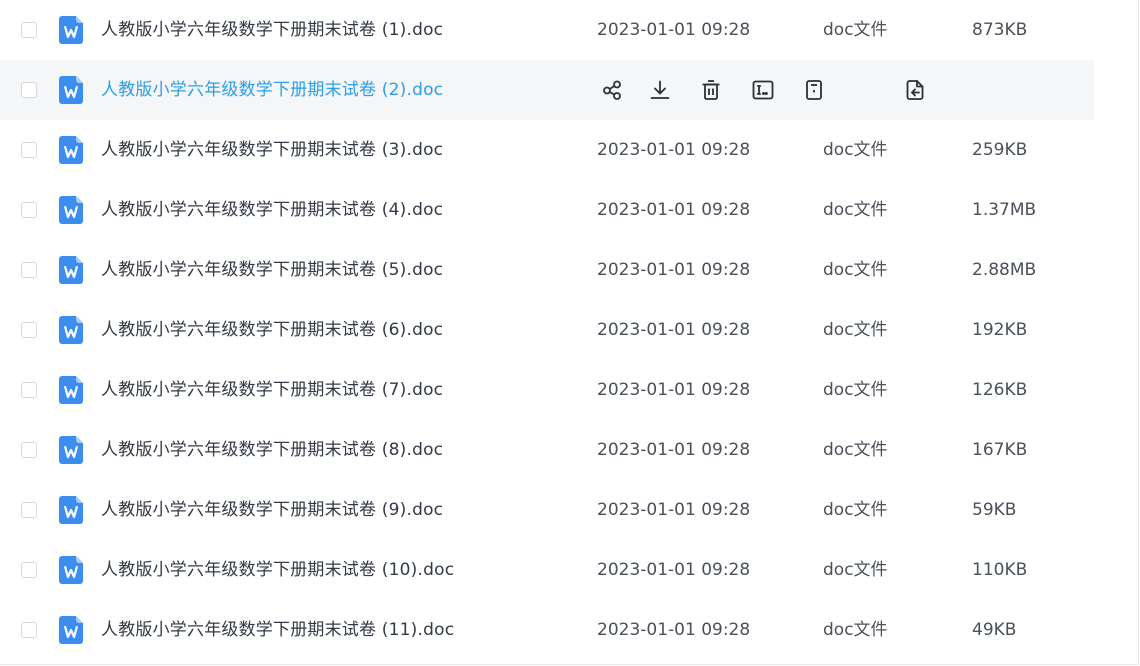  What do you see at coordinates (272, 450) in the screenshot?
I see `file-name: 人教版小学六年级数学下册期末试卷 (8).doc` at bounding box center [272, 450].